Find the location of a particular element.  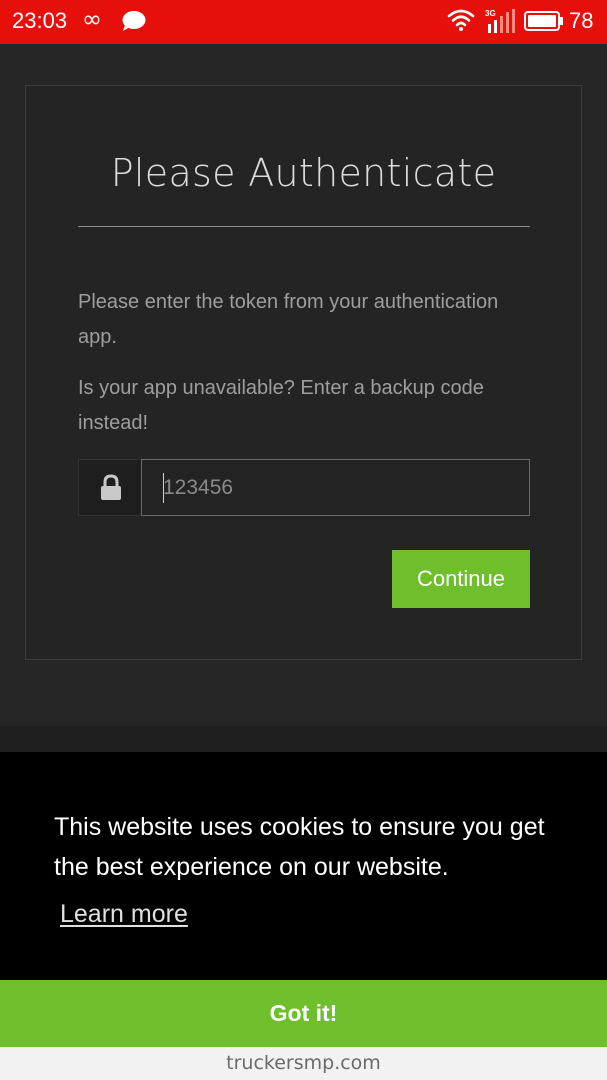

lock-icon is located at coordinates (111, 487).